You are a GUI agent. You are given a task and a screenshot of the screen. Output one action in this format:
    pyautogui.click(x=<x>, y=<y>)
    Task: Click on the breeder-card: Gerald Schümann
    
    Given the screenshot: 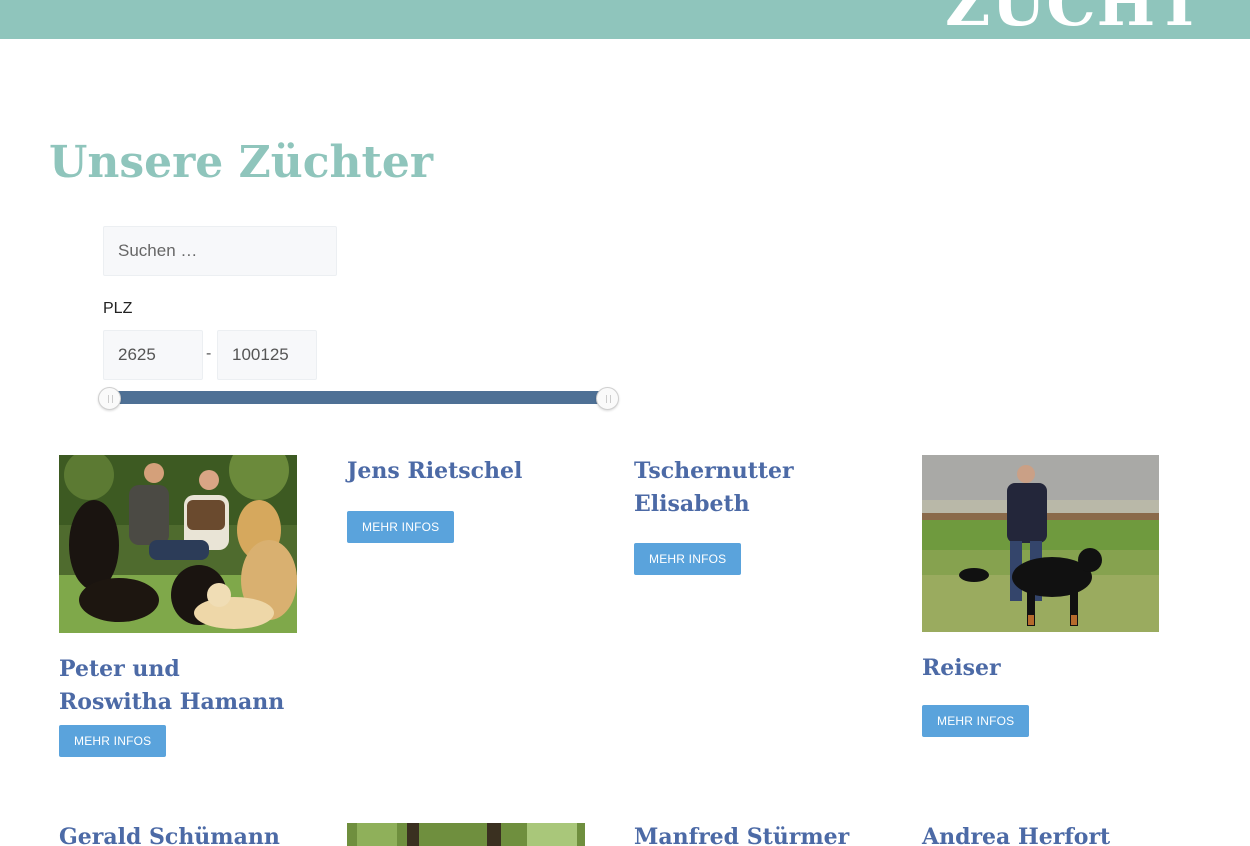 What is the action you would take?
    pyautogui.click(x=179, y=833)
    